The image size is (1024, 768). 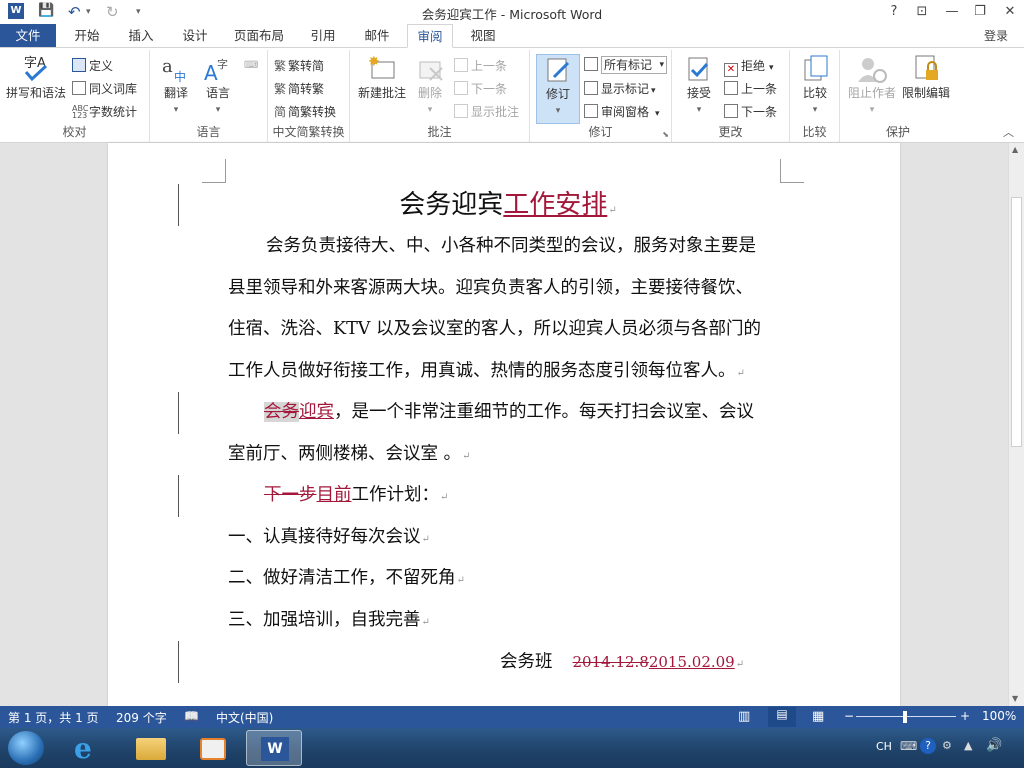 I want to click on print-layout-icon: ▤, so click(x=782, y=717).